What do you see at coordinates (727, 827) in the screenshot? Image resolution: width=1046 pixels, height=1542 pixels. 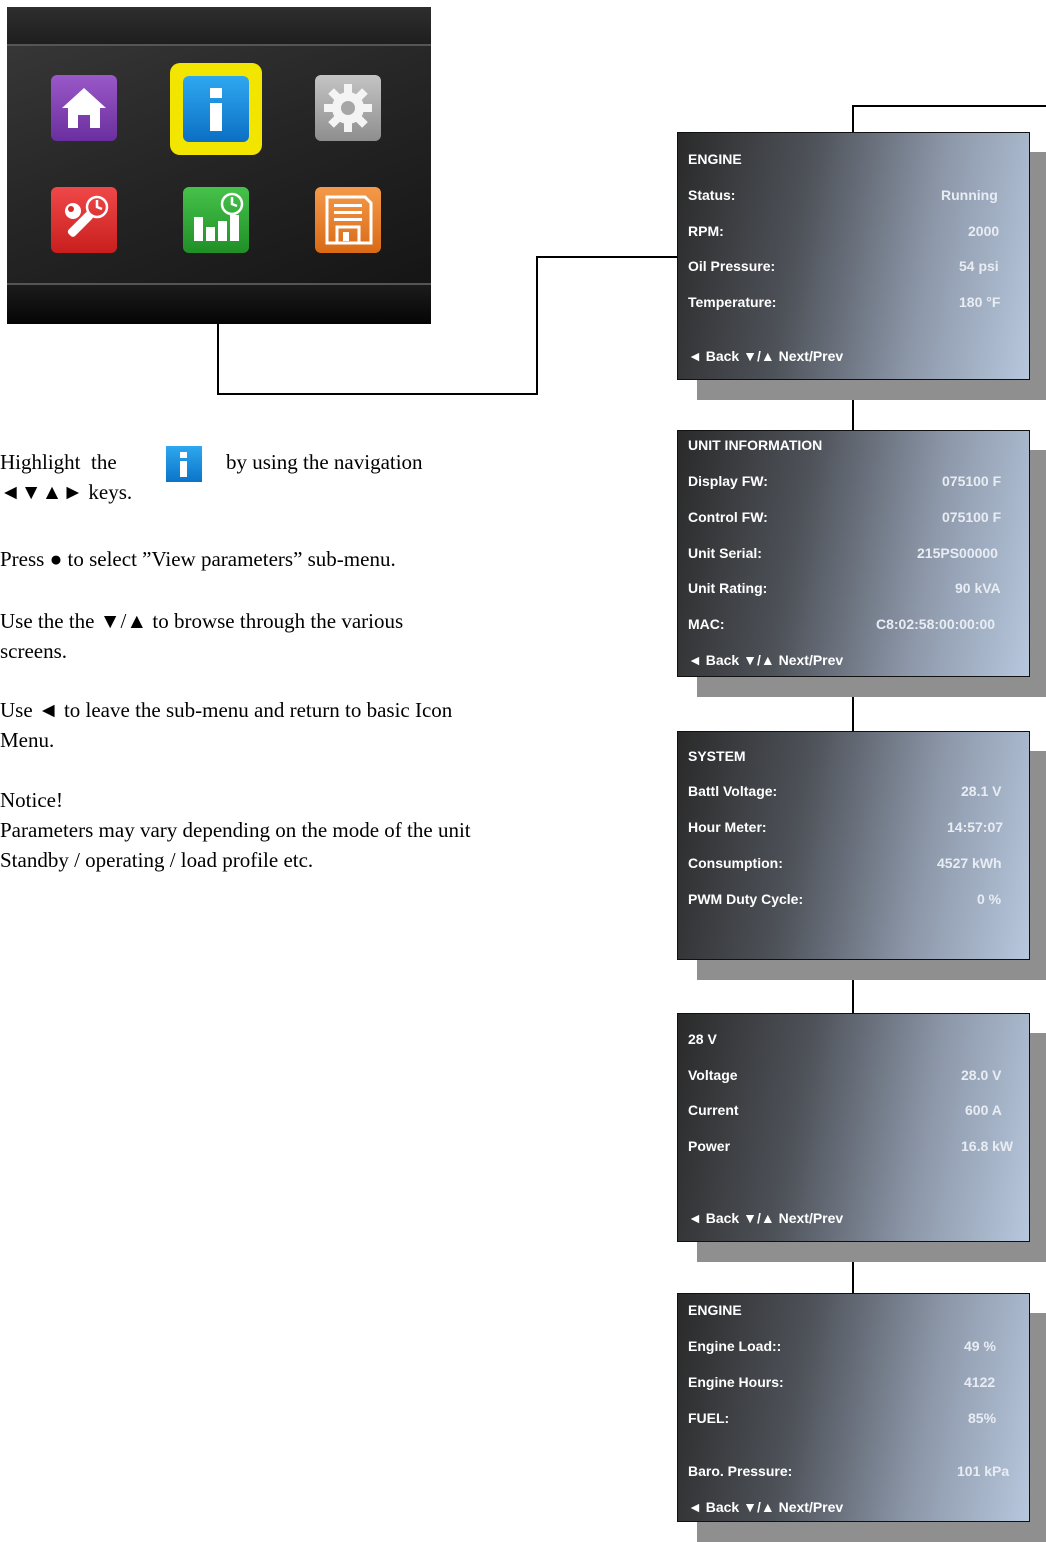 I see `param-label: Hour Meter:` at bounding box center [727, 827].